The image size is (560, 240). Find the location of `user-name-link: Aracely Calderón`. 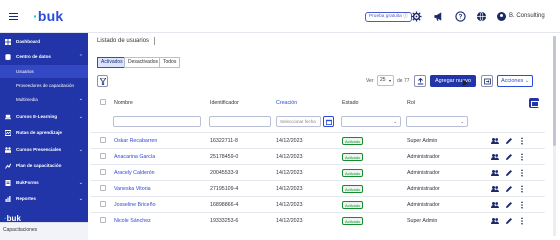

user-name-link: Aracely Calderón is located at coordinates (134, 173).